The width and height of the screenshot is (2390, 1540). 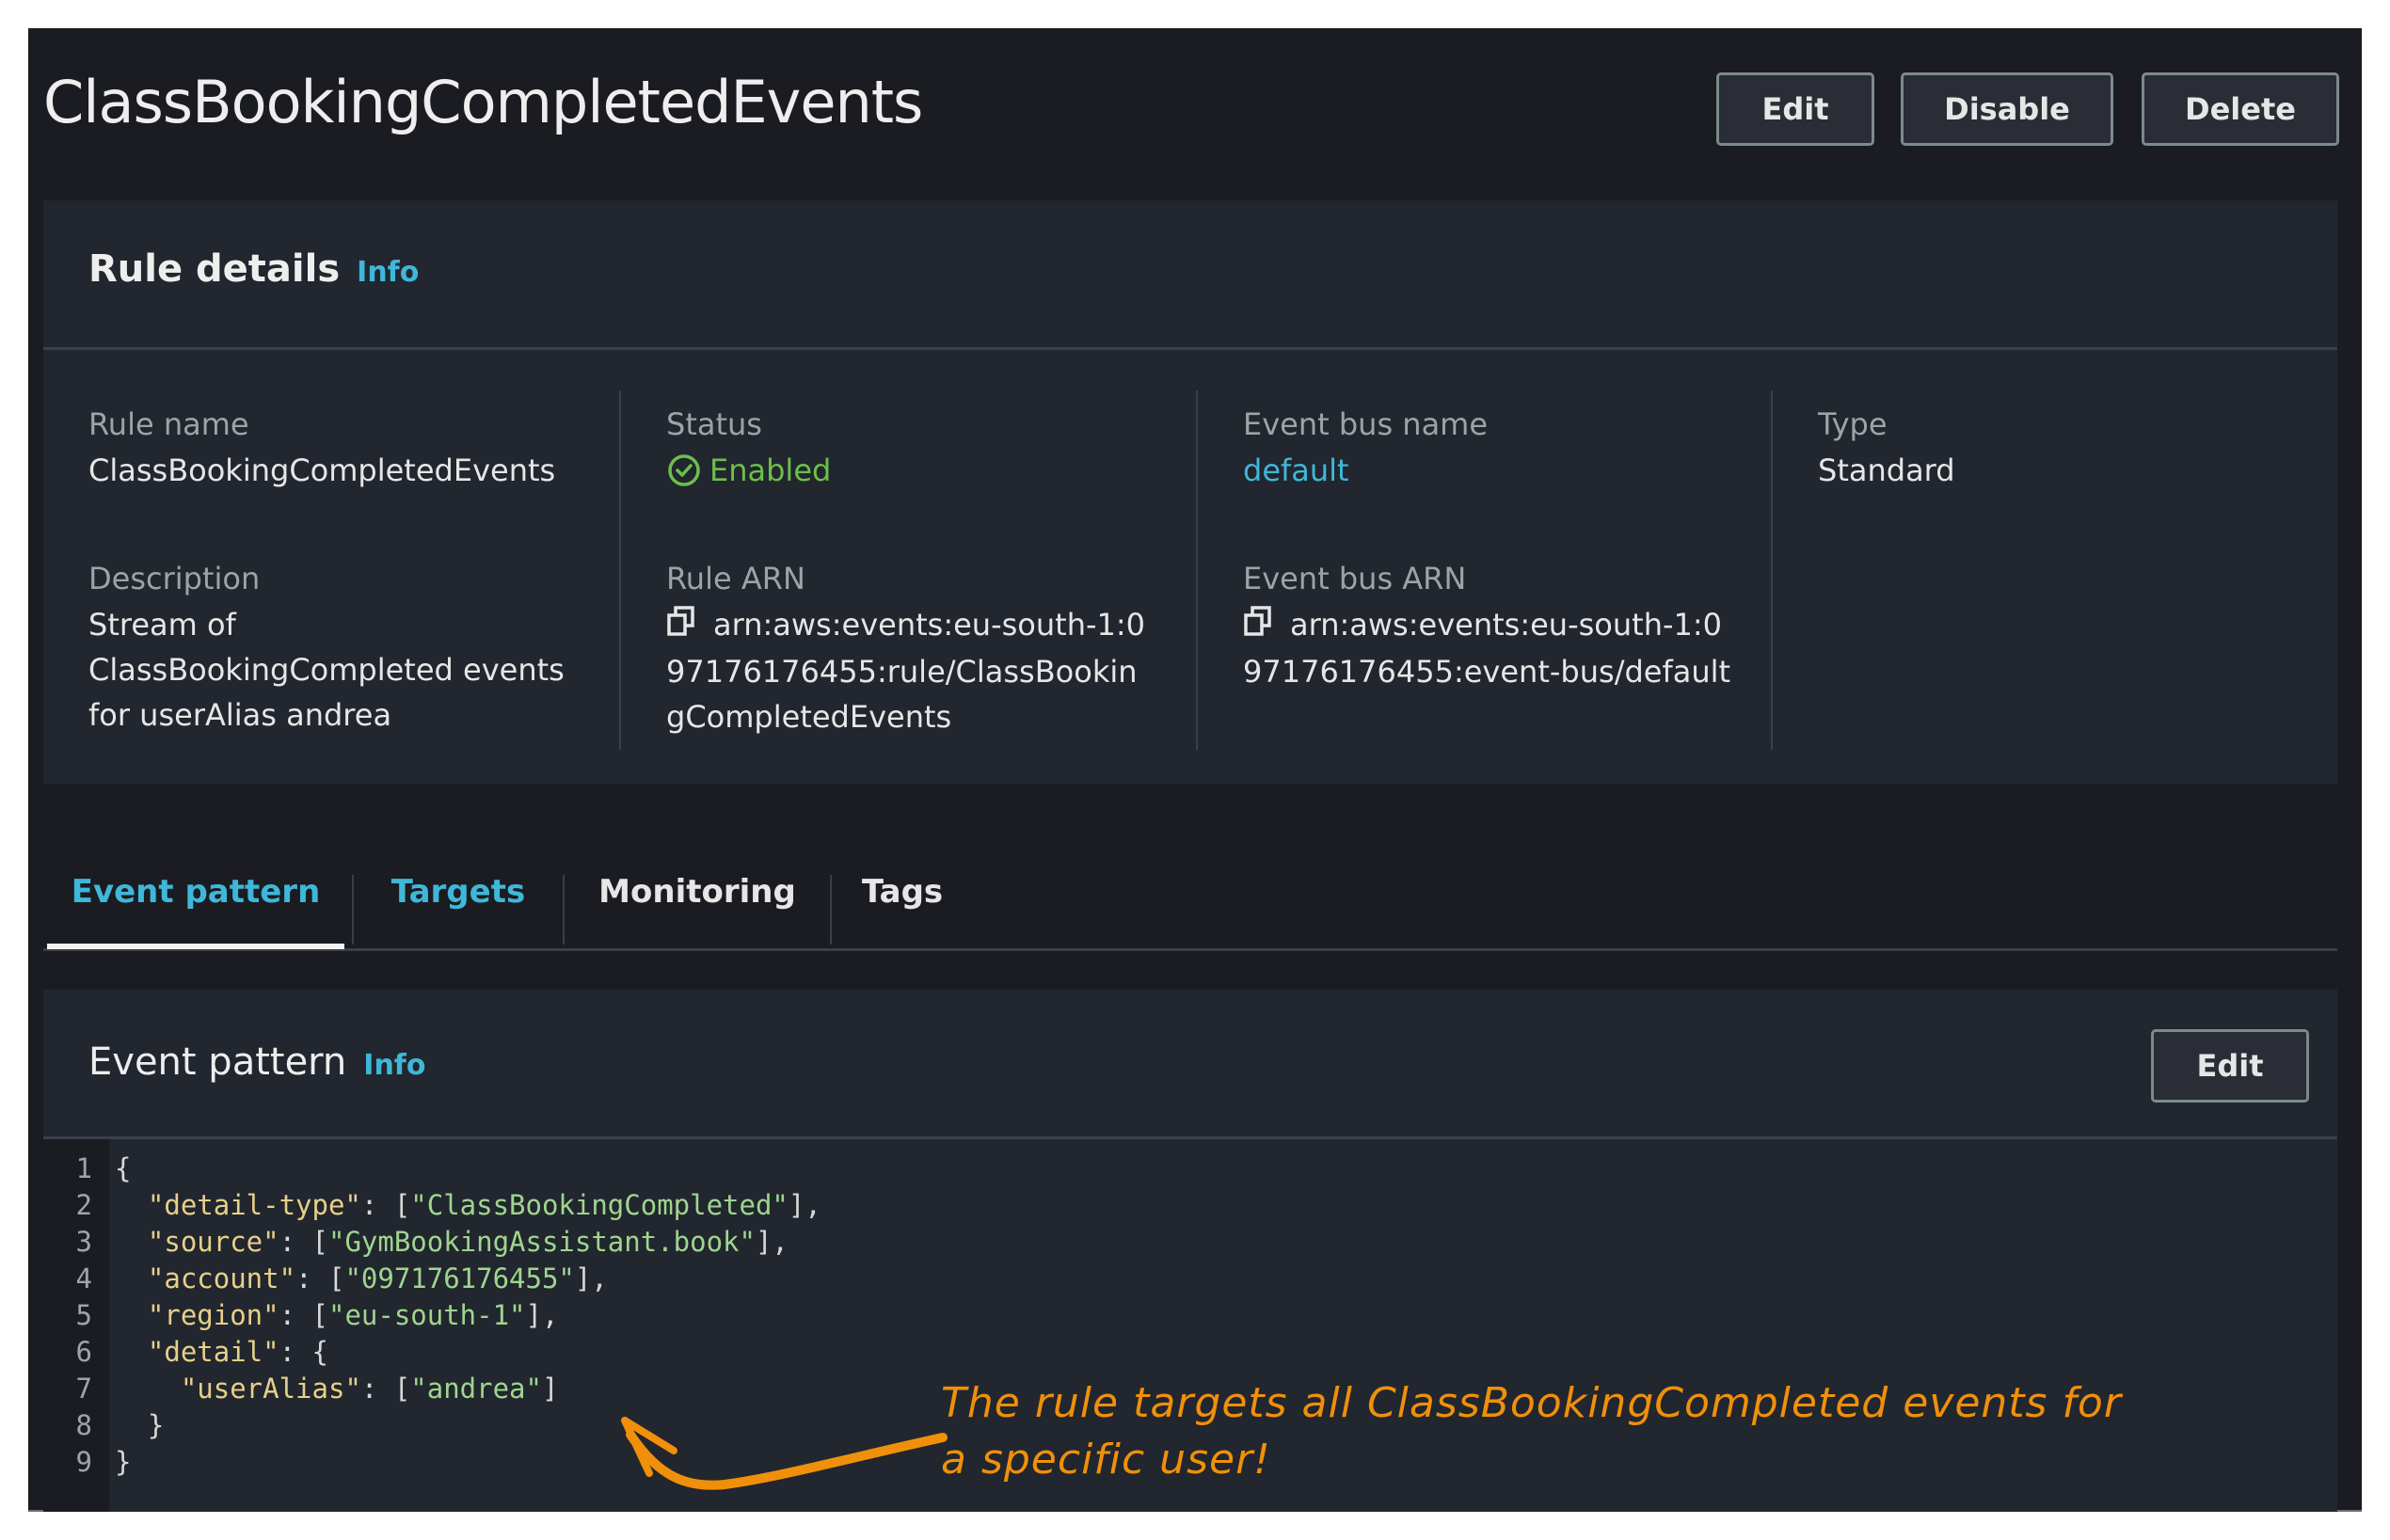 What do you see at coordinates (459, 1278) in the screenshot?
I see `json-string: "097176176455"` at bounding box center [459, 1278].